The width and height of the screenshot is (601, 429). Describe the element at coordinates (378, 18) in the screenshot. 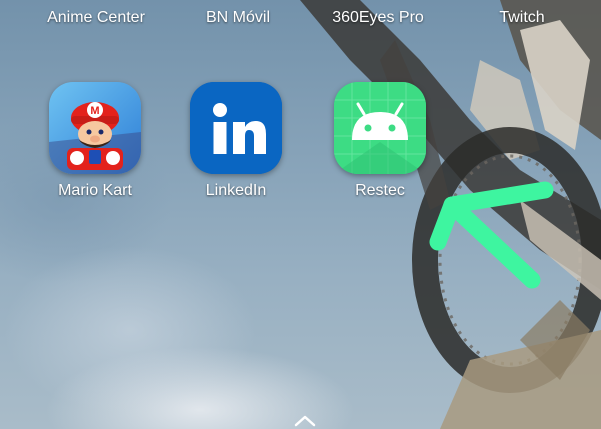

I see `app-label-360eyes-pro: 360Eyes Pro` at that location.